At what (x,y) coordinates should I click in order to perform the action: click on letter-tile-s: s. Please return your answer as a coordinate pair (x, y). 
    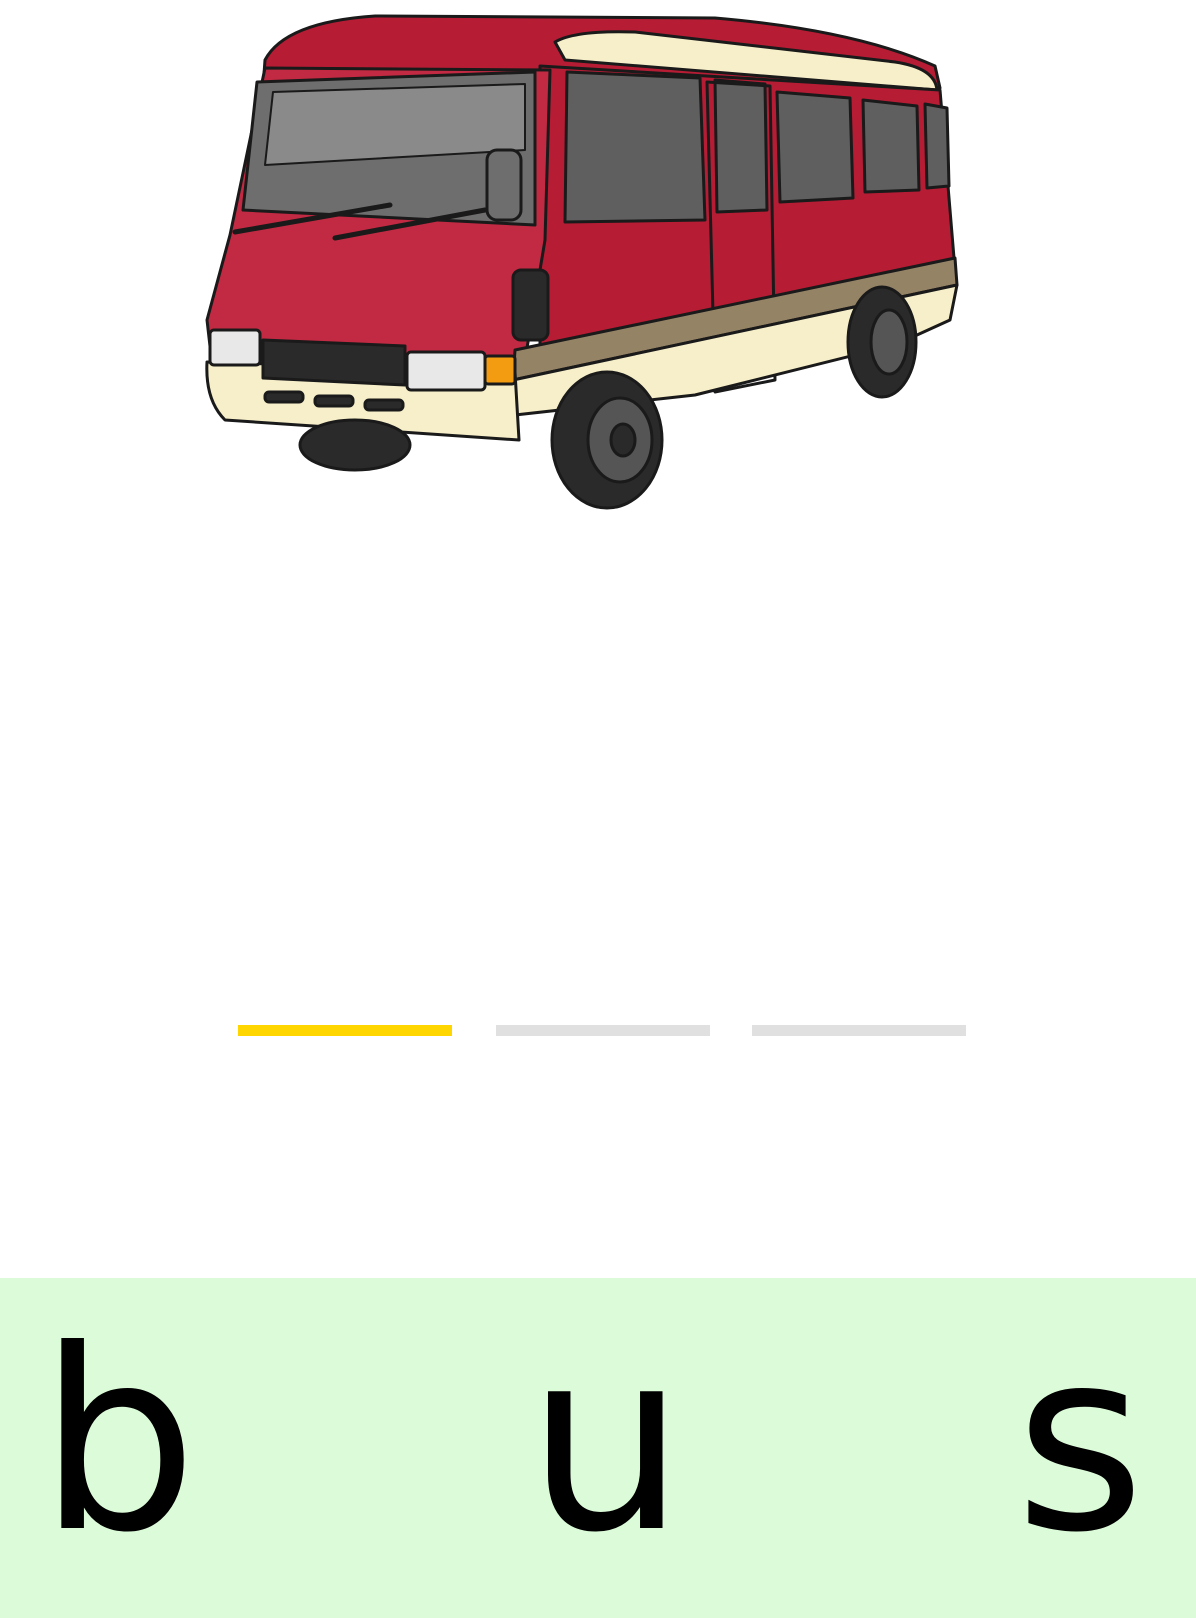
    Looking at the image, I should click on (1080, 1448).